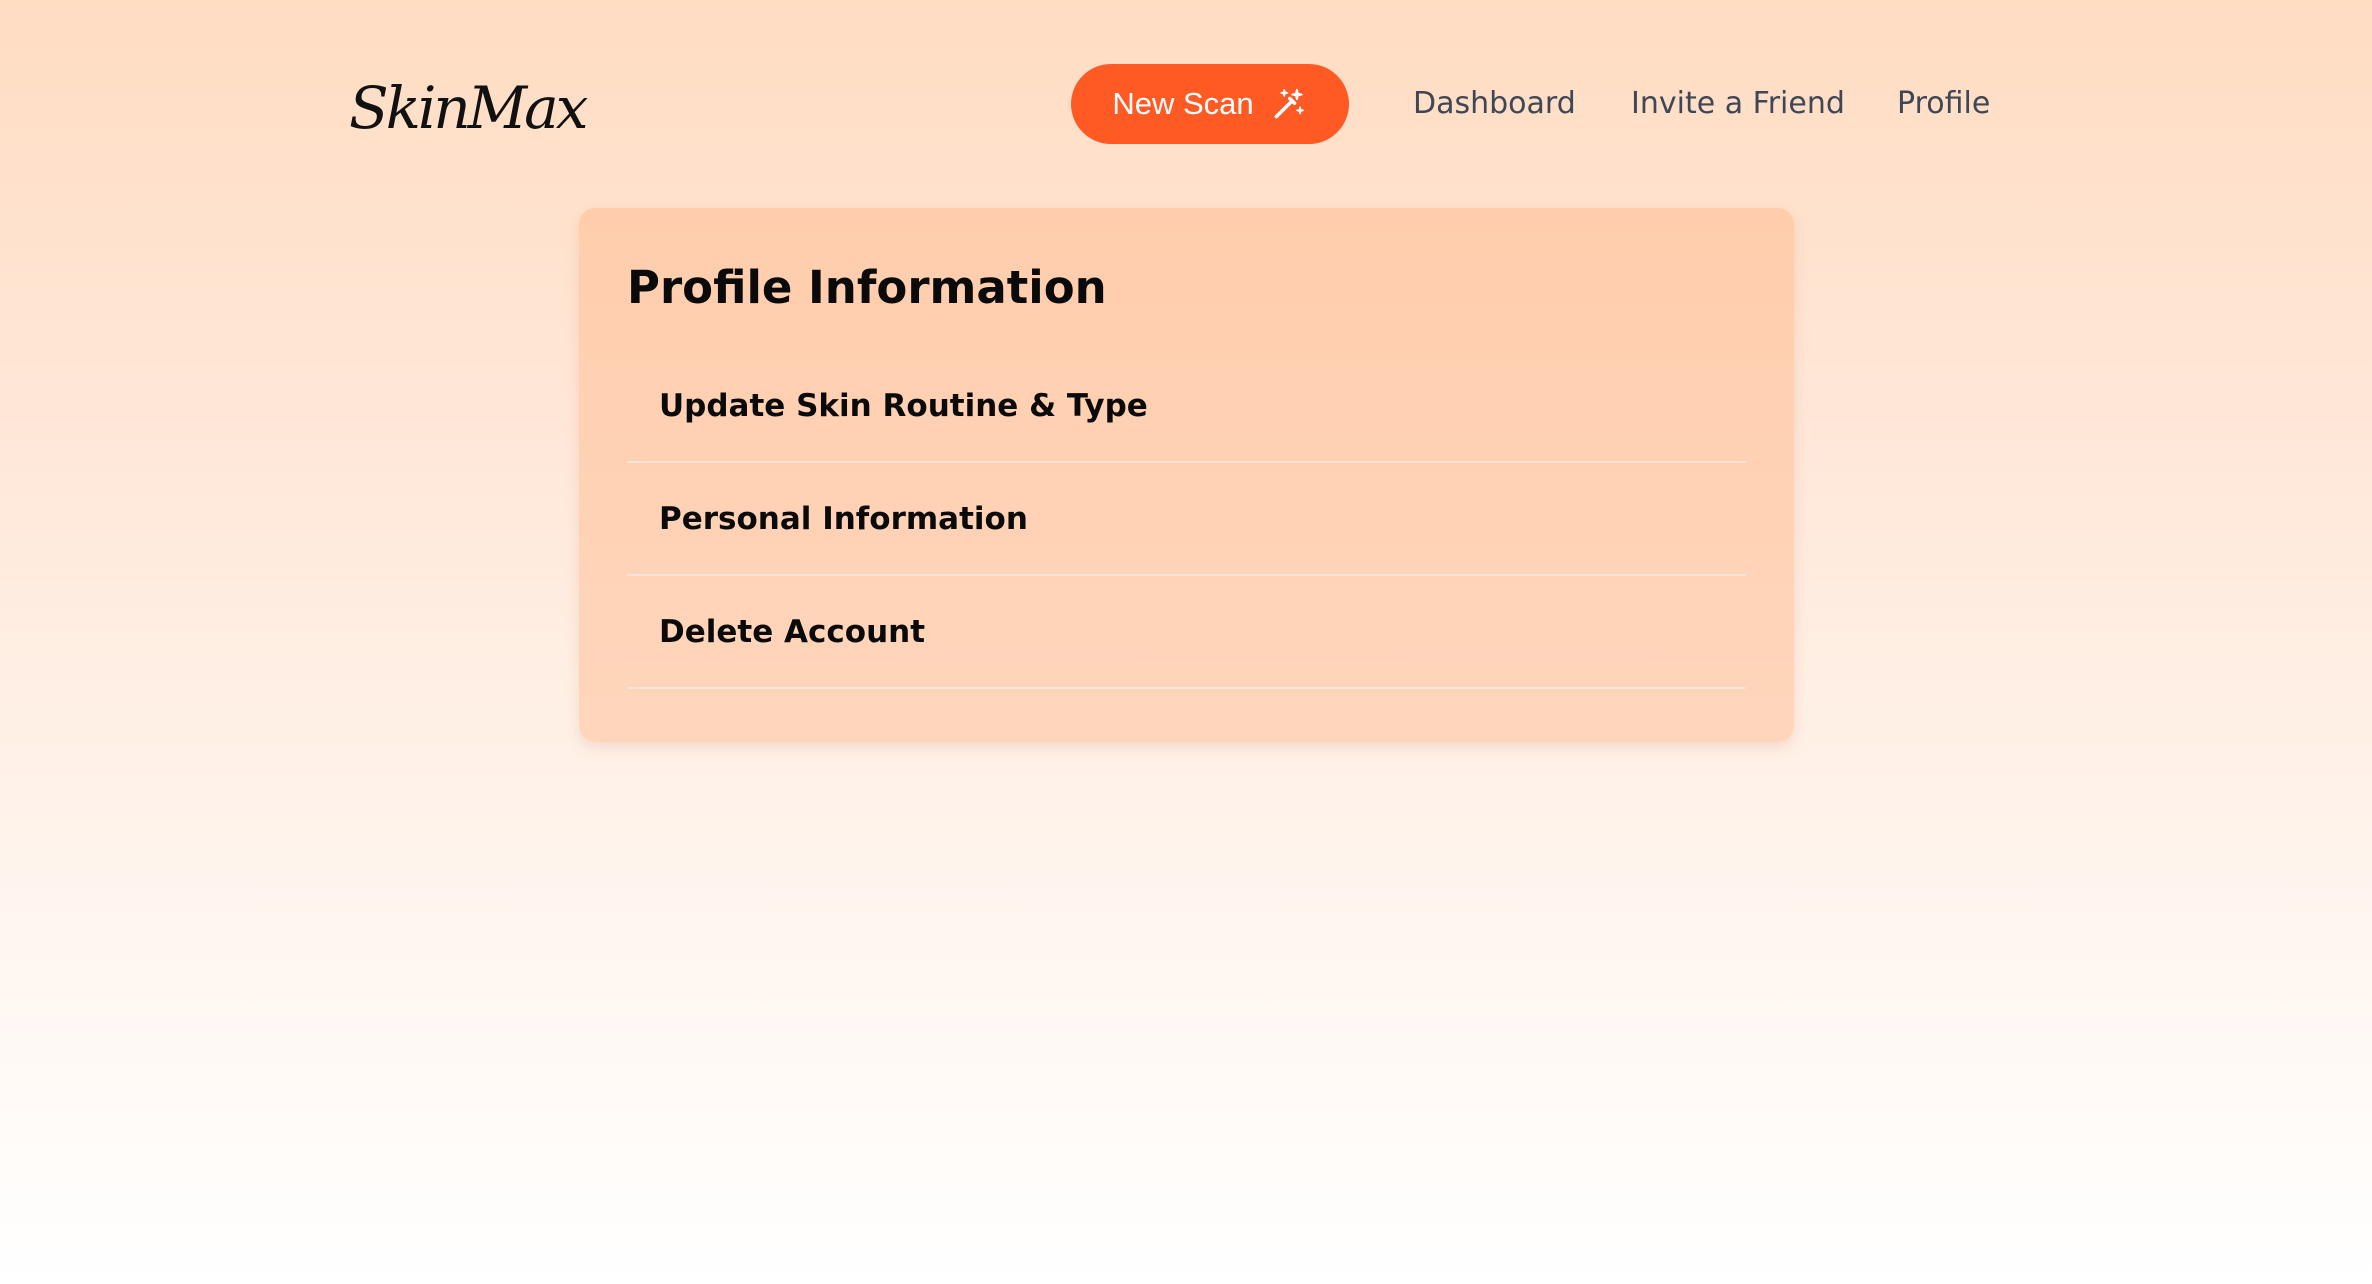 This screenshot has height=1284, width=2372. What do you see at coordinates (867, 287) in the screenshot?
I see `card-title: Profile Information` at bounding box center [867, 287].